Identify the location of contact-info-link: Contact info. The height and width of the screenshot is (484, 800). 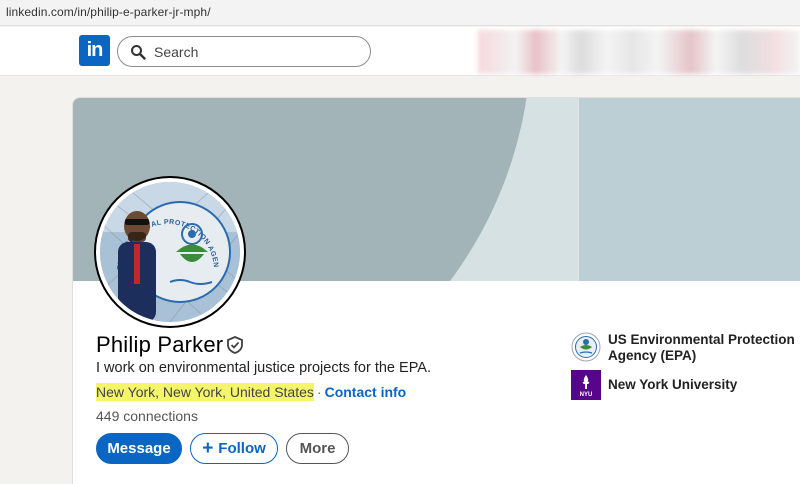
(366, 392).